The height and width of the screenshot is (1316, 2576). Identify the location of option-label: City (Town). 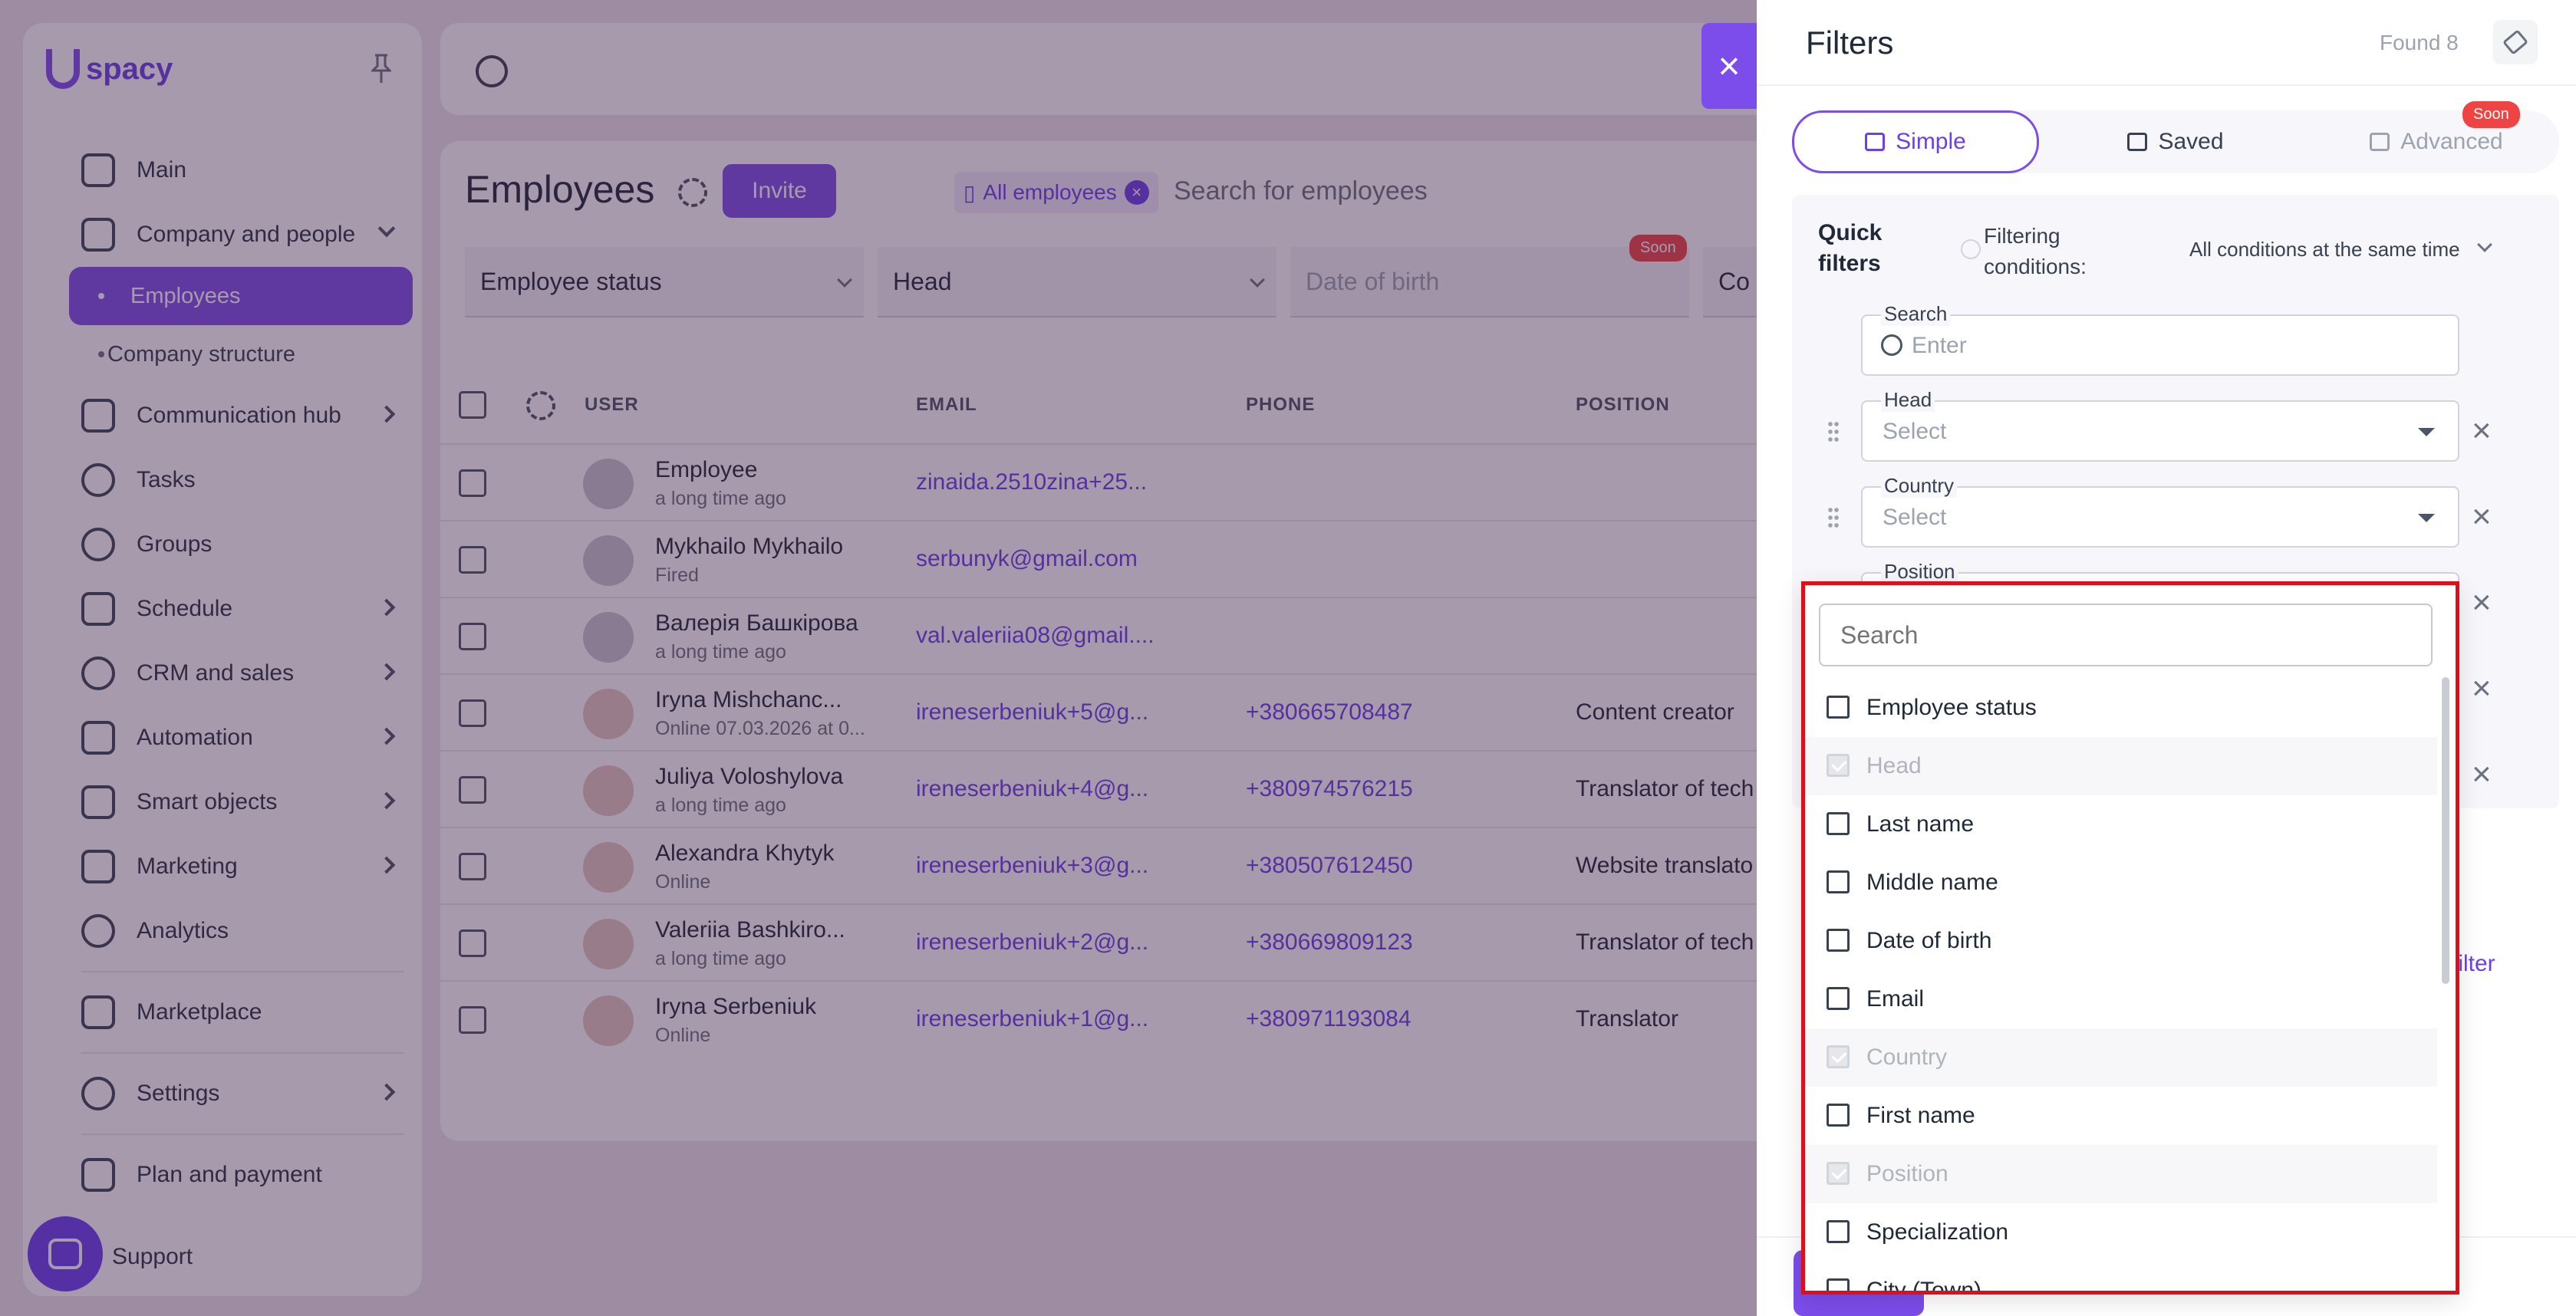
(1924, 1286).